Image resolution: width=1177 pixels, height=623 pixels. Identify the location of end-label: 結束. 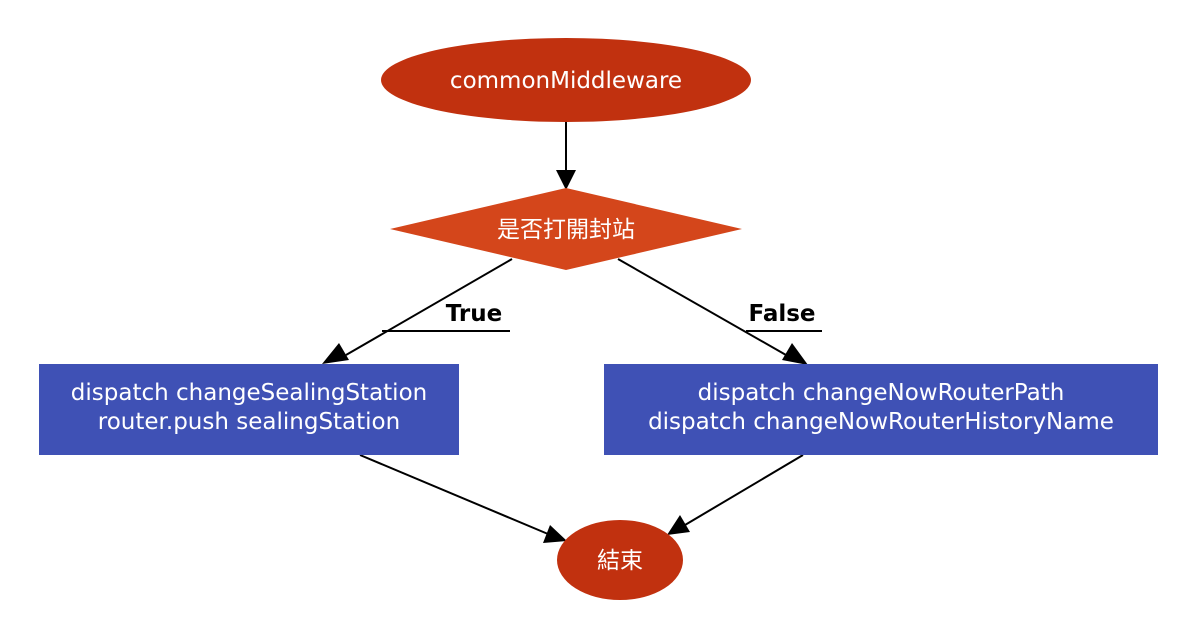
(620, 561).